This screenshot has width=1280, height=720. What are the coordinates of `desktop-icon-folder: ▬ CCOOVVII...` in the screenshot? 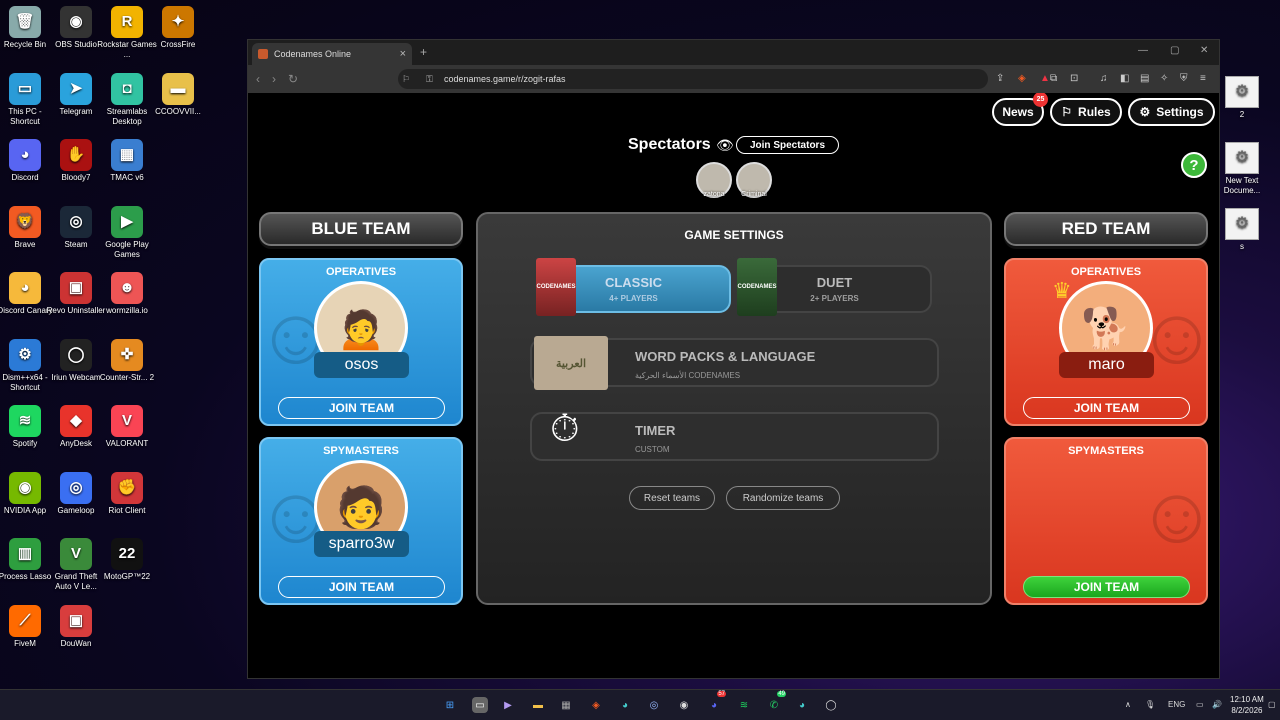 It's located at (178, 94).